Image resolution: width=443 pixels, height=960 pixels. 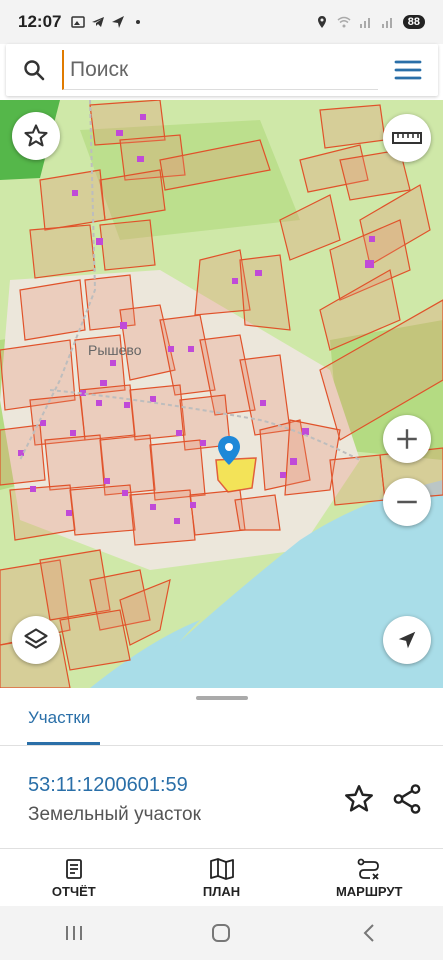 What do you see at coordinates (221, 891) in the screenshot?
I see `plan-label: ПЛАН` at bounding box center [221, 891].